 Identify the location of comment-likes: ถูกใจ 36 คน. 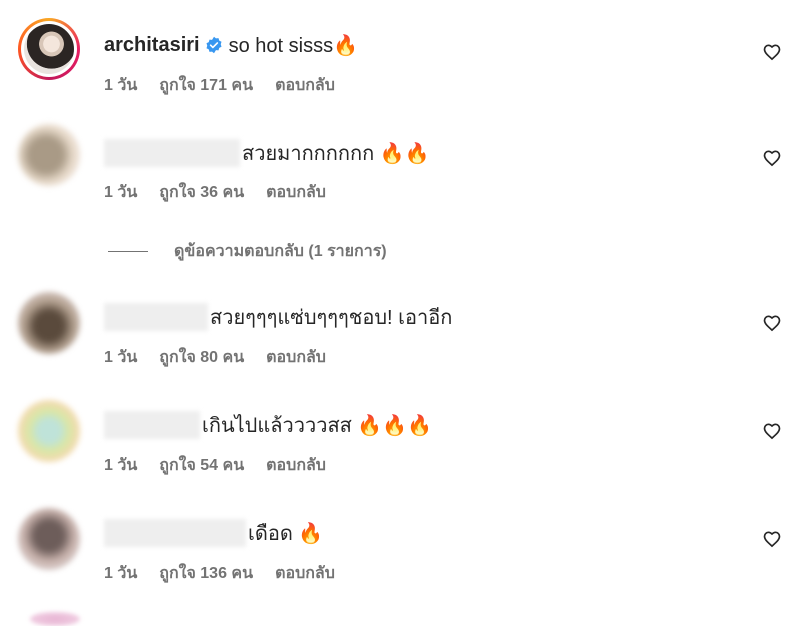
(201, 192).